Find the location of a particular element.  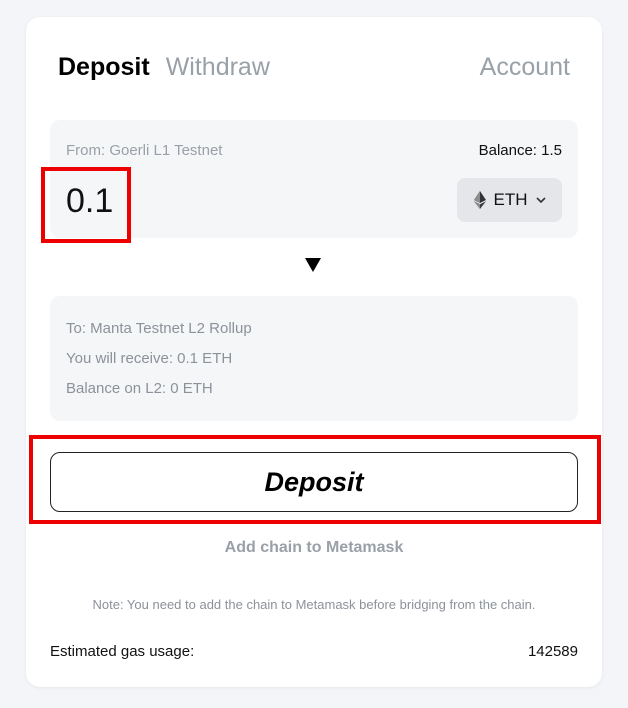

from-network-label: From: Goerli L1 Testnet is located at coordinates (144, 150).